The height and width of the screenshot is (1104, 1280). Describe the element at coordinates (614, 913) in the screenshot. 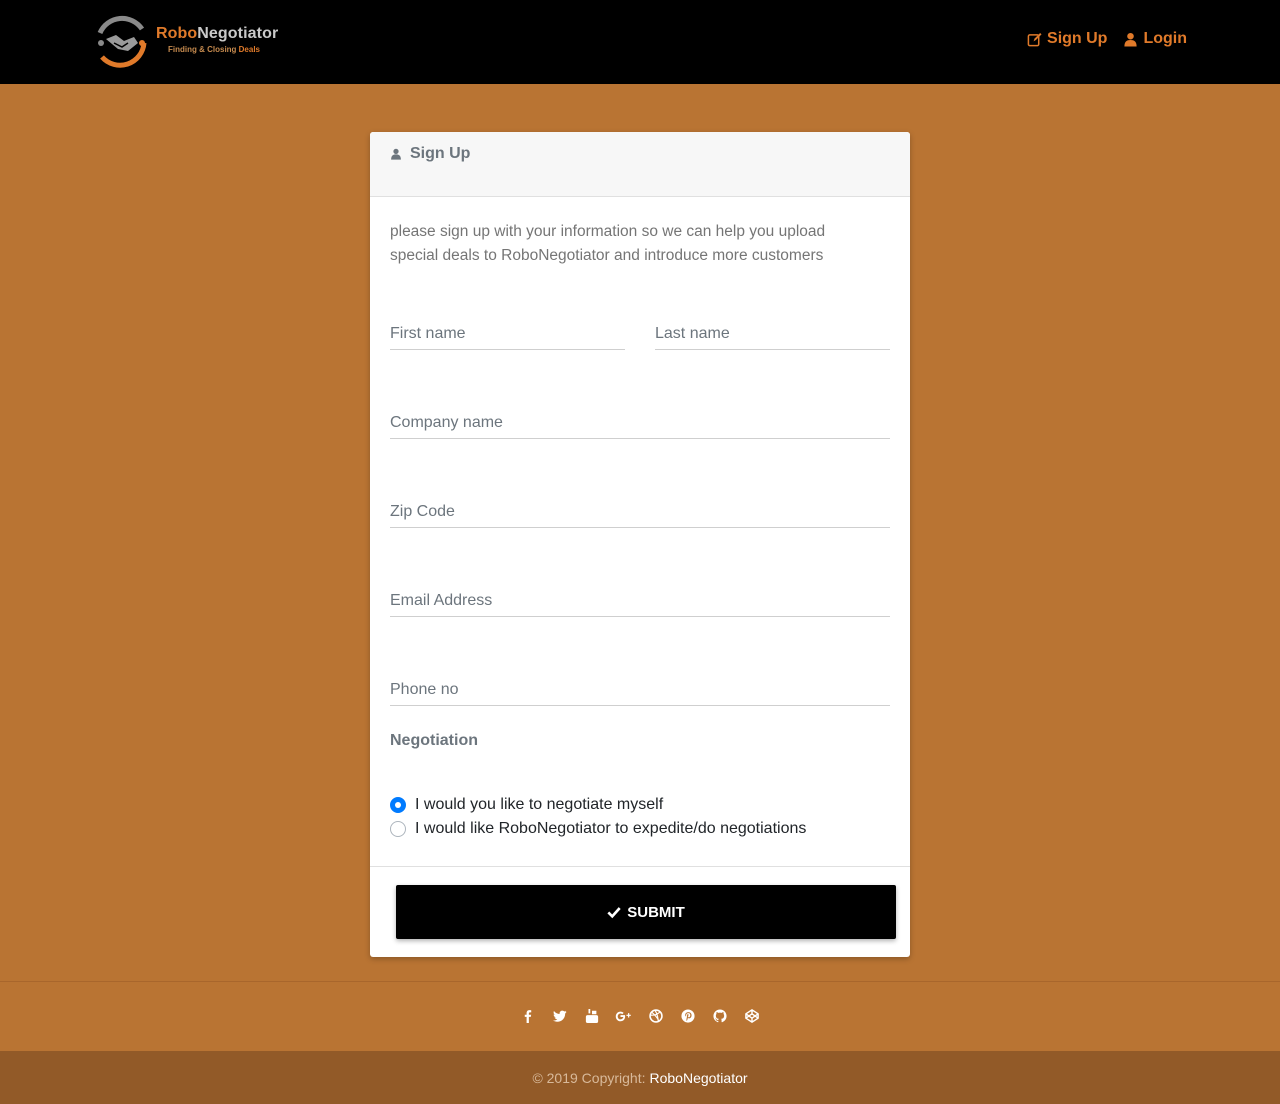

I see `check-icon` at that location.